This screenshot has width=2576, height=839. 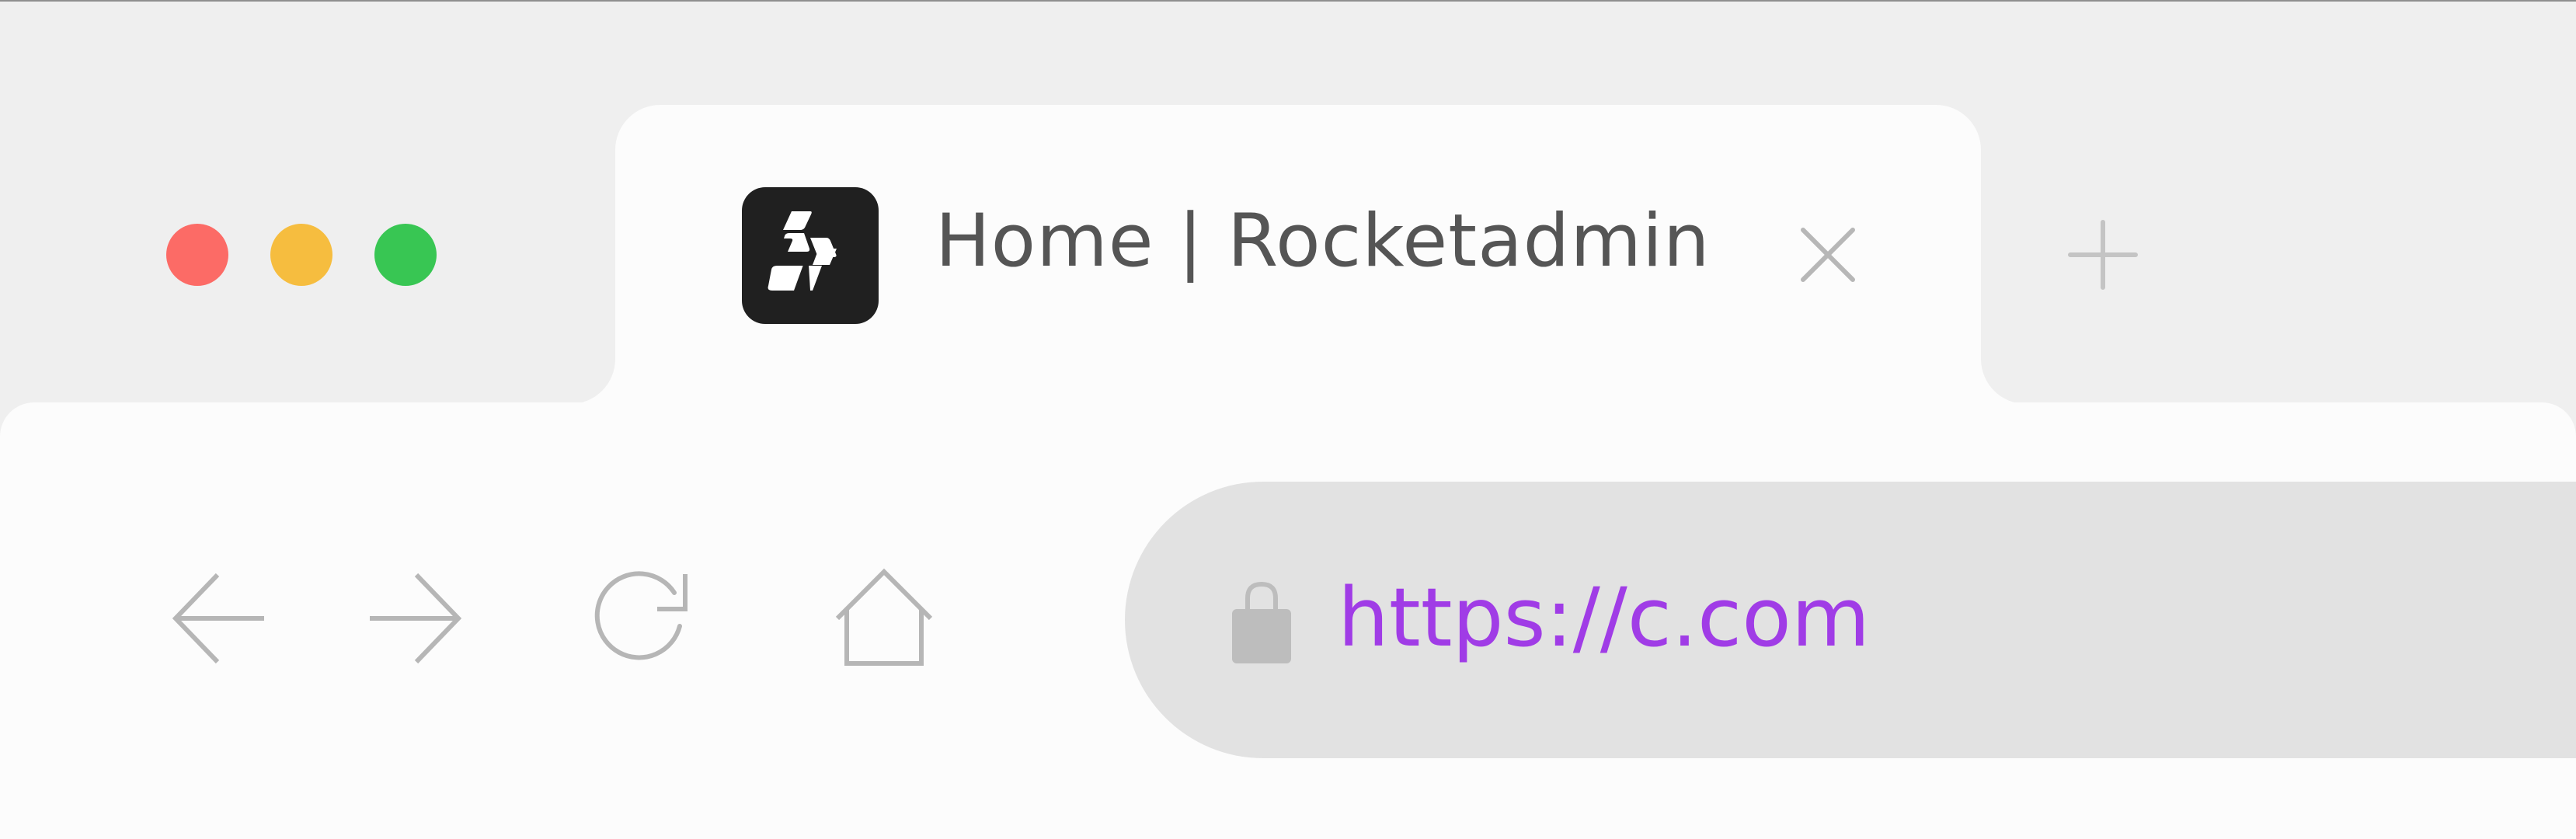 I want to click on rocketadmin-logo-icon, so click(x=810, y=256).